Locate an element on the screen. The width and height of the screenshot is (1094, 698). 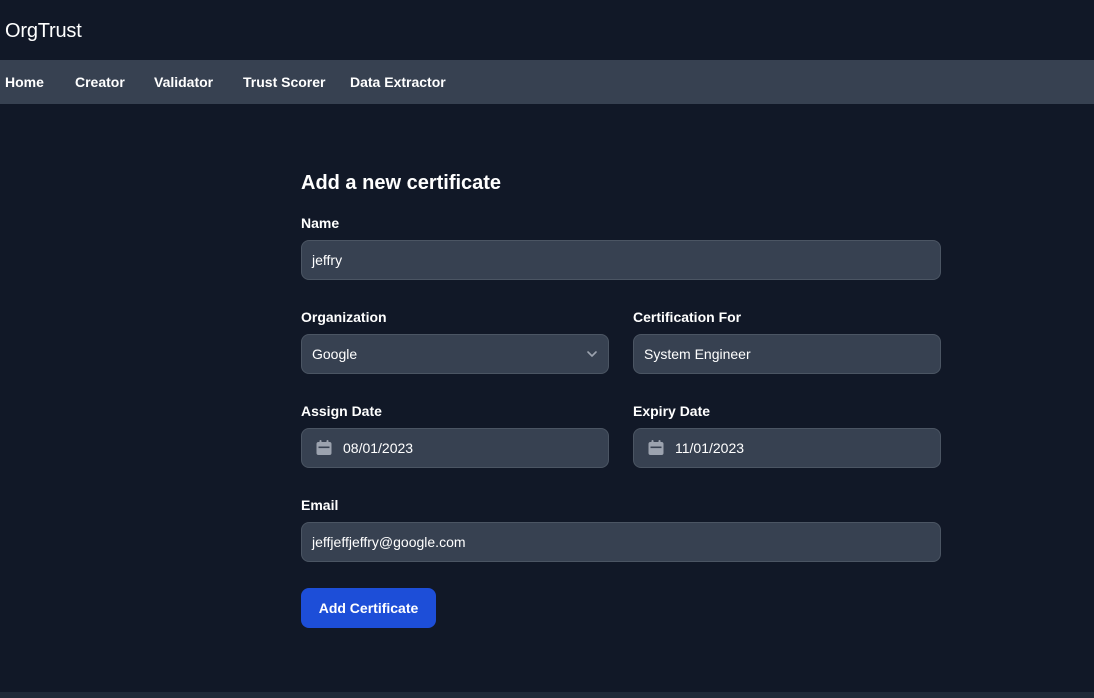
organization-select-value: Google is located at coordinates (335, 354).